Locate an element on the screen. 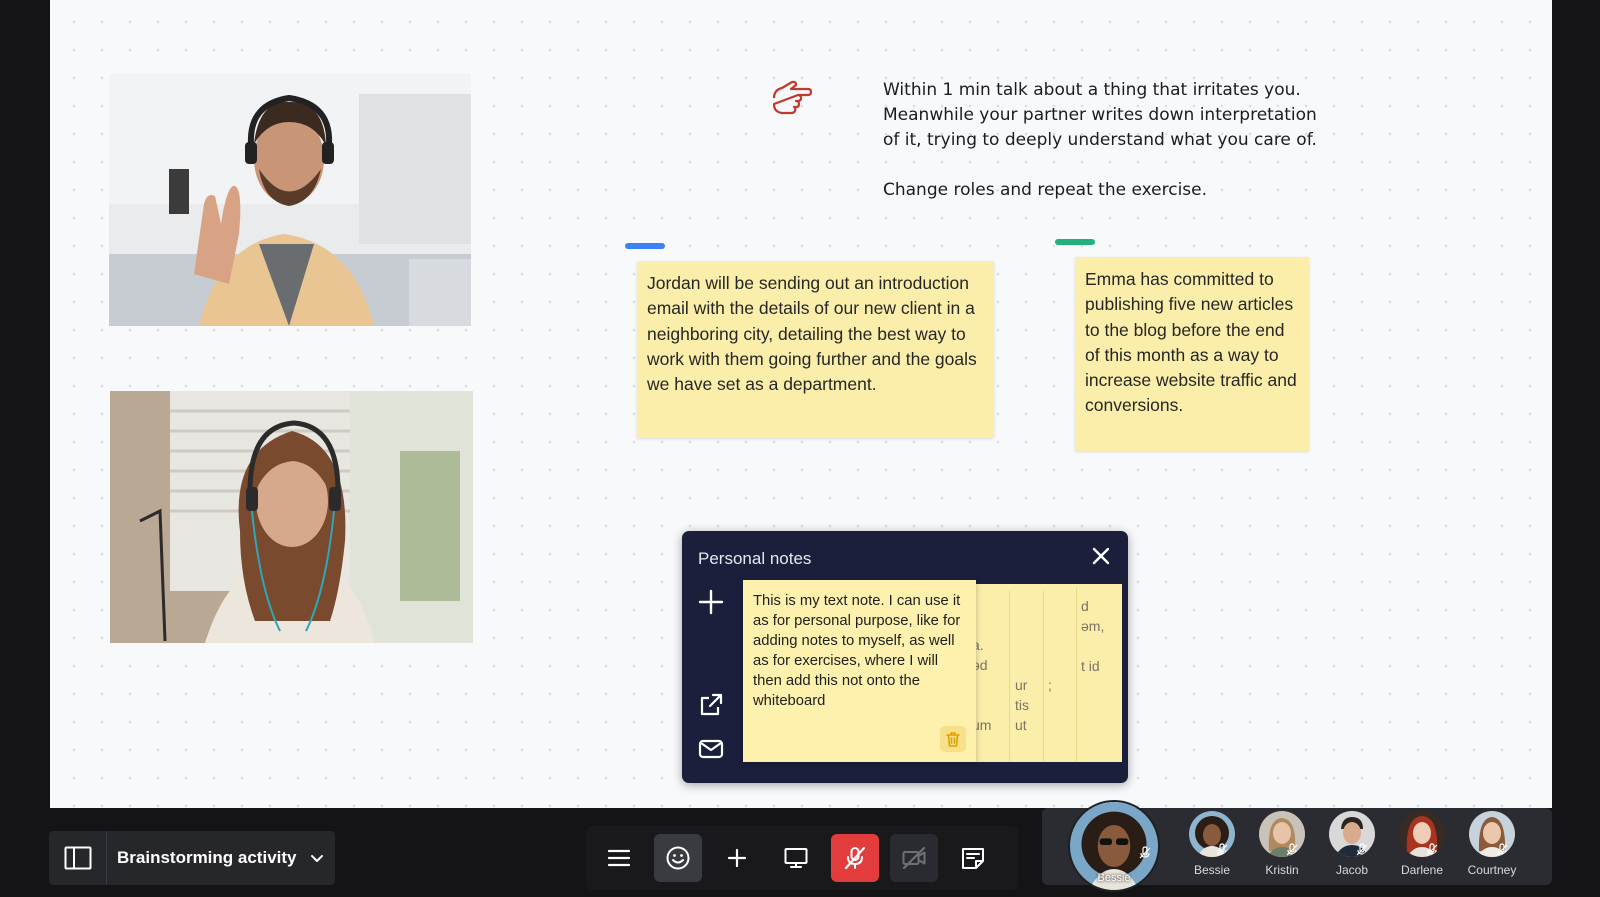 The height and width of the screenshot is (897, 1600). board-selector: Brainstorming activity is located at coordinates (192, 858).